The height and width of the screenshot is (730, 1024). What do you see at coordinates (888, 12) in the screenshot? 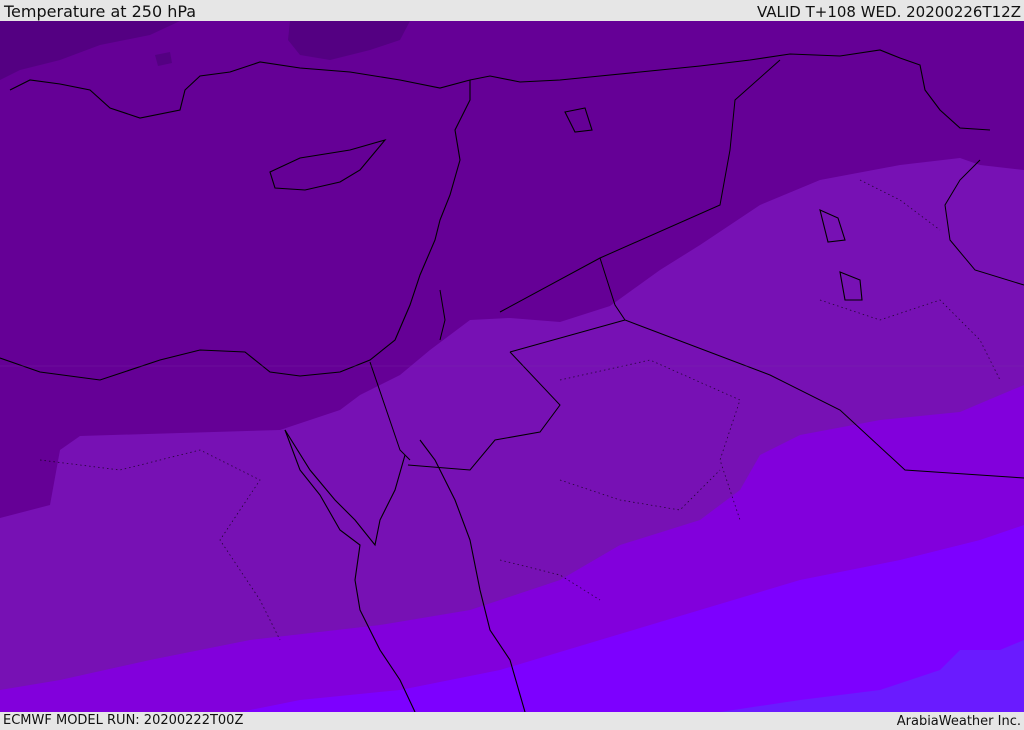
I see `valid-time: VALID T+108 WED. 20200226T12Z` at bounding box center [888, 12].